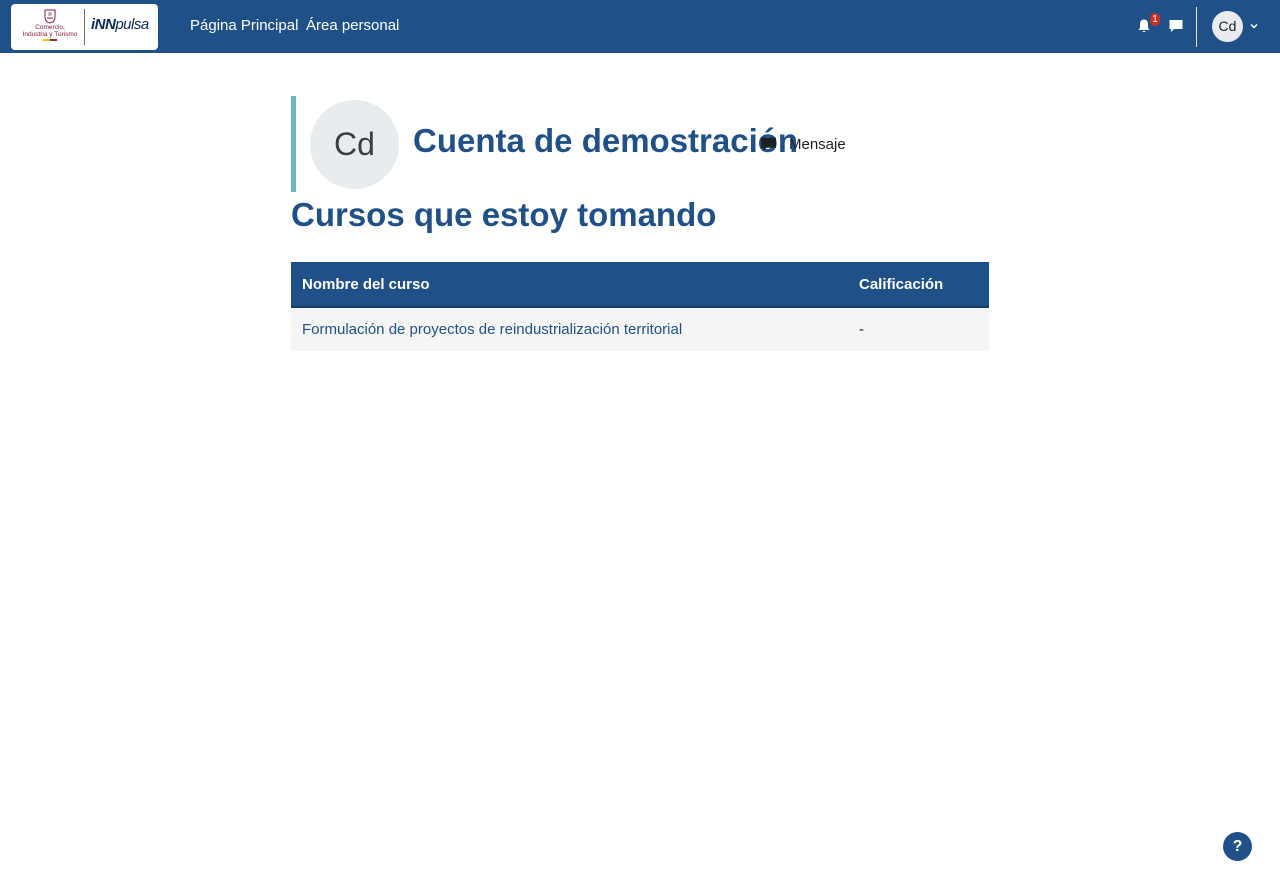  What do you see at coordinates (50, 40) in the screenshot?
I see `flag-stripe` at bounding box center [50, 40].